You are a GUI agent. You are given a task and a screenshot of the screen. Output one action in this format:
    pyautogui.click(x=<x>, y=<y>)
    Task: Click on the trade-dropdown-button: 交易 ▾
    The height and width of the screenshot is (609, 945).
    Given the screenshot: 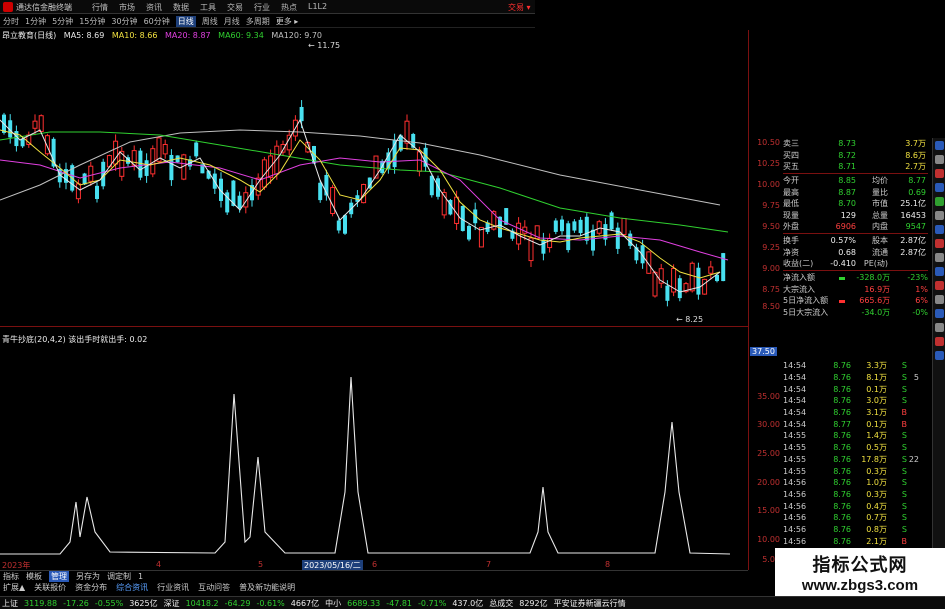 What is the action you would take?
    pyautogui.click(x=519, y=7)
    